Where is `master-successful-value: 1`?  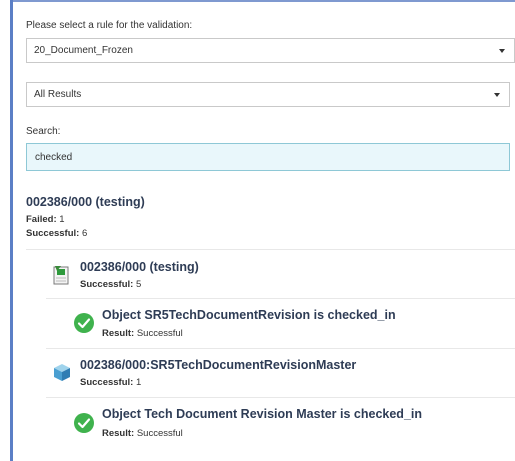
master-successful-value: 1 is located at coordinates (138, 382).